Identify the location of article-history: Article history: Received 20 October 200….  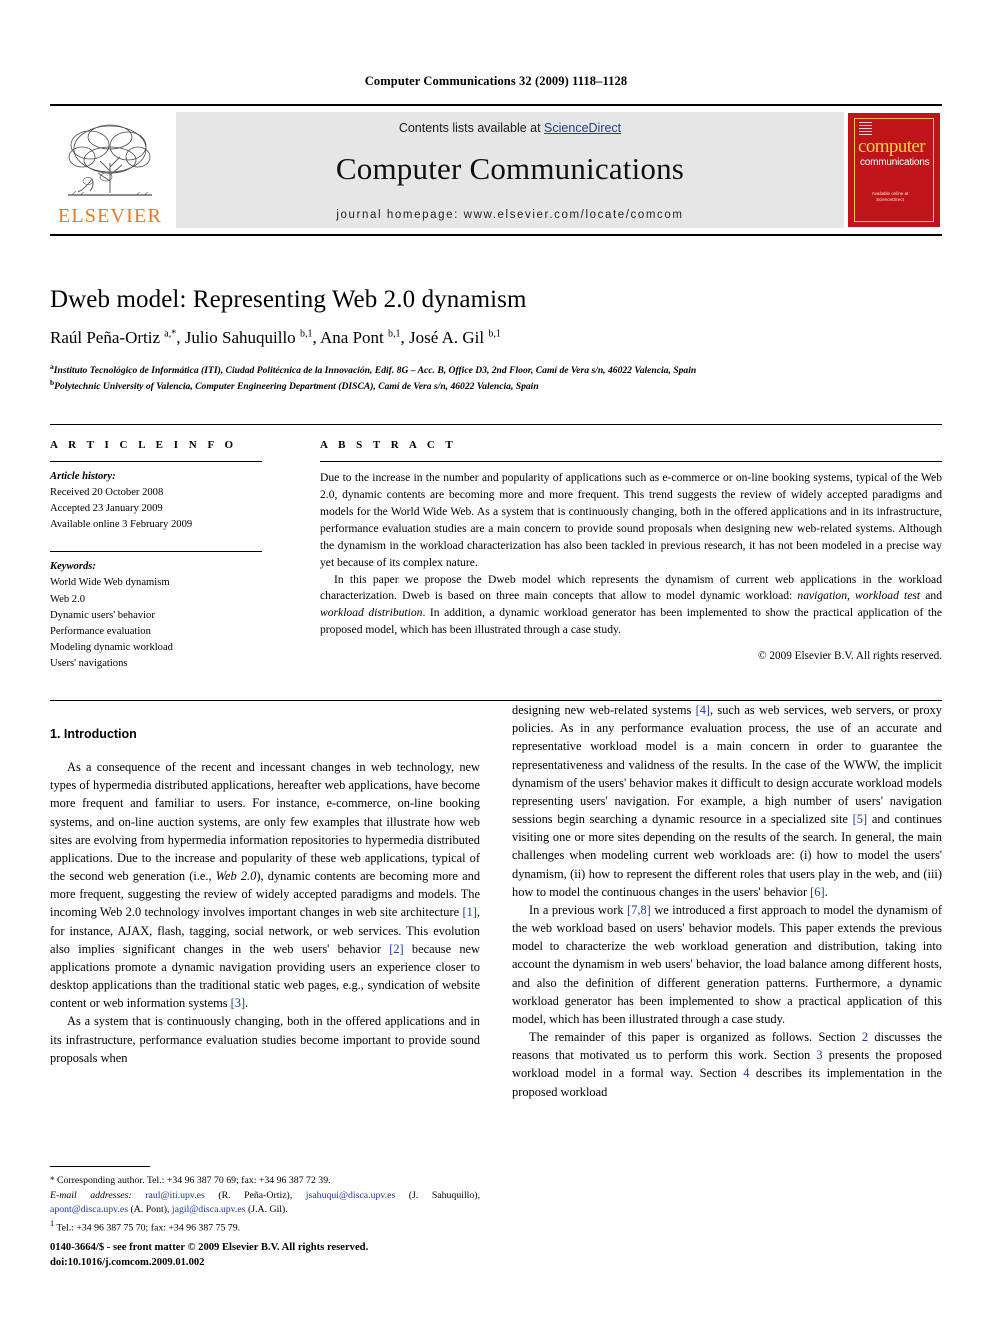
(156, 501).